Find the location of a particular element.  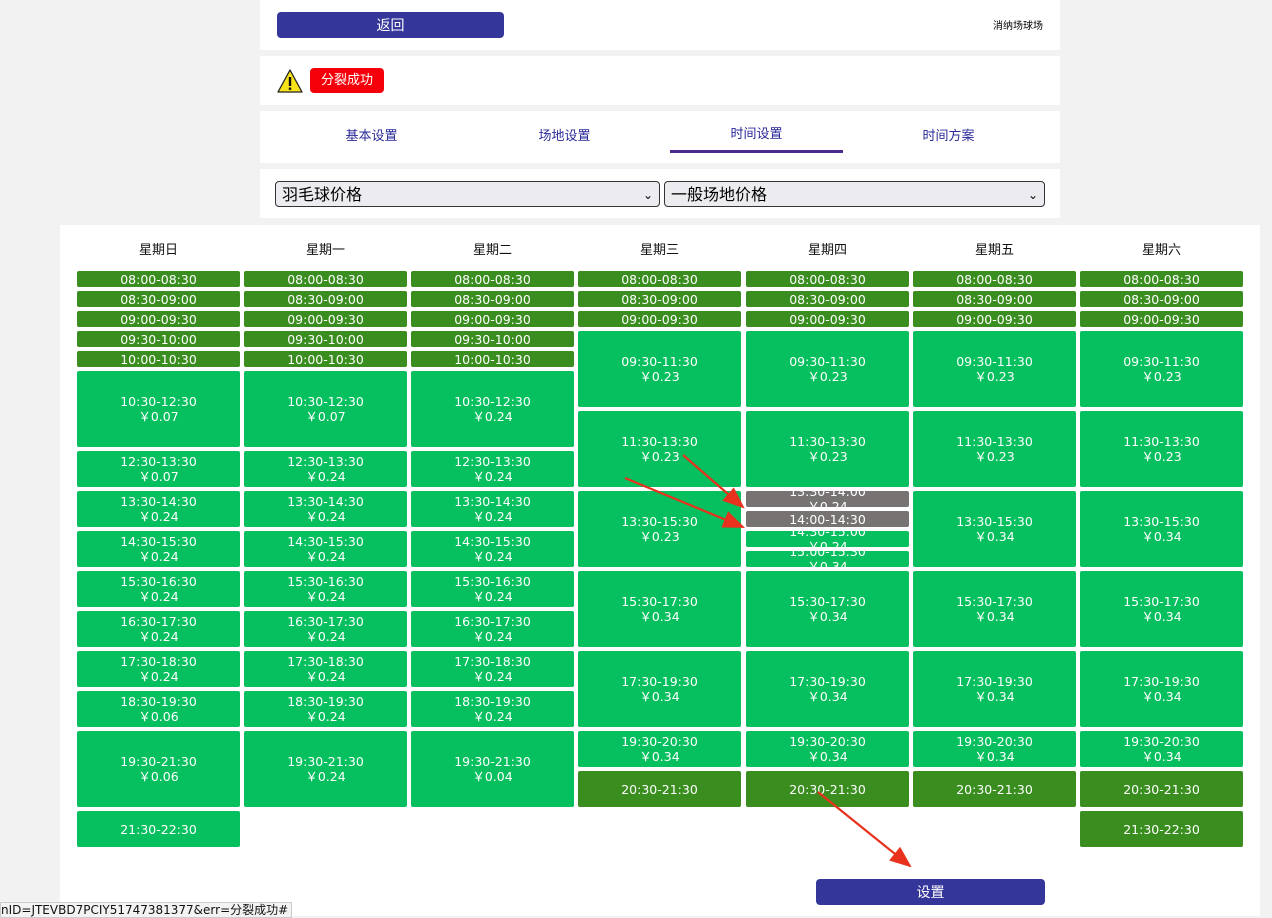

sport-select: 羽毛球价格 ⌄ is located at coordinates (467, 194).